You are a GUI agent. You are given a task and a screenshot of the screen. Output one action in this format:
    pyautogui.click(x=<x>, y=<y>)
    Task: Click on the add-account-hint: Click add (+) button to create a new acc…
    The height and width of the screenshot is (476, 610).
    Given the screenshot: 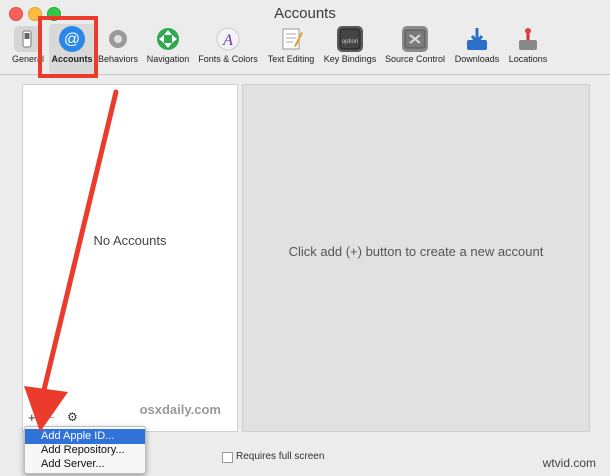 What is the action you would take?
    pyautogui.click(x=416, y=251)
    